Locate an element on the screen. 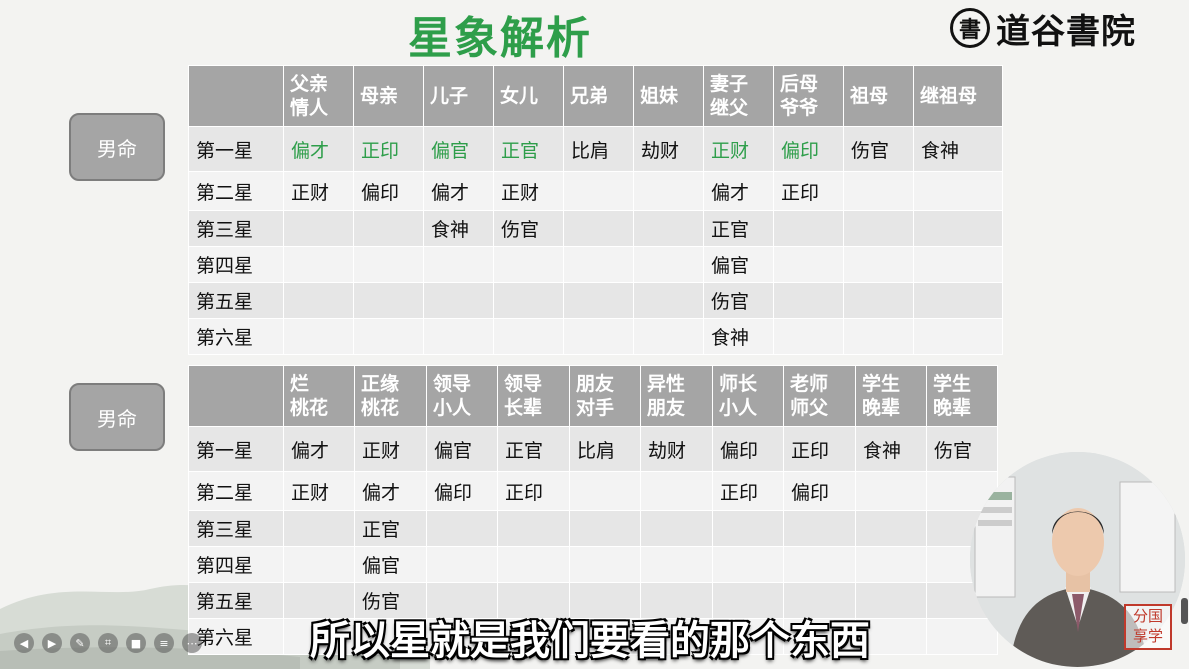 The image size is (1189, 669). column-header: 儿子 is located at coordinates (458, 96).